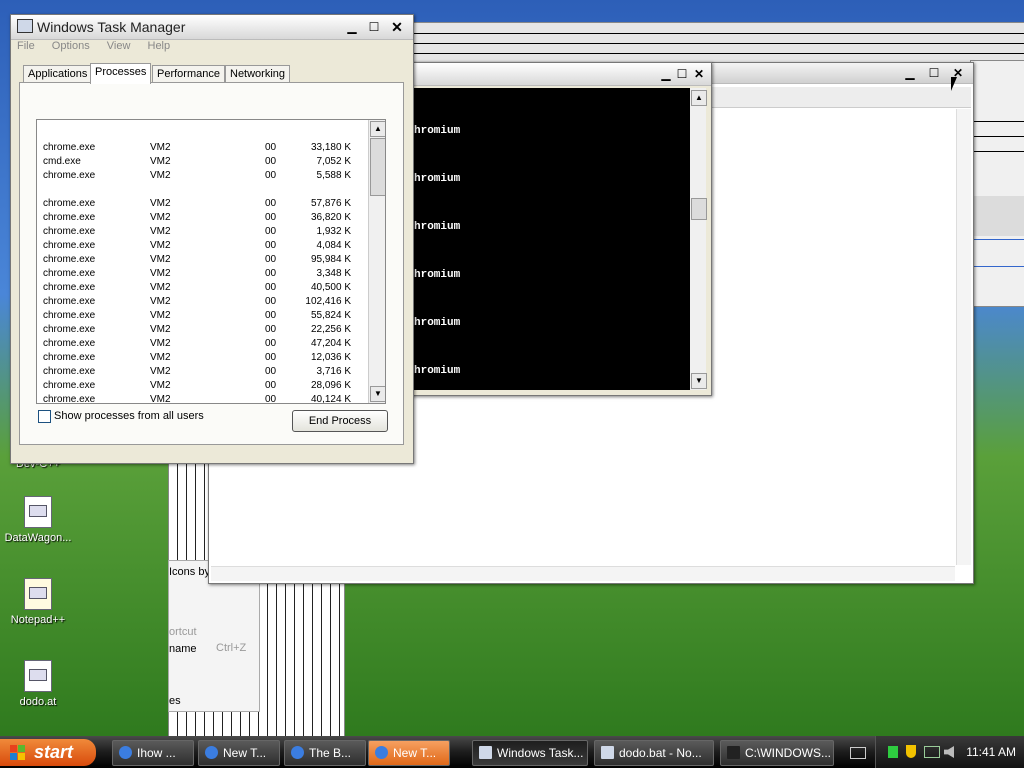 The width and height of the screenshot is (1024, 768). What do you see at coordinates (38, 594) in the screenshot?
I see `notepadpp-icon` at bounding box center [38, 594].